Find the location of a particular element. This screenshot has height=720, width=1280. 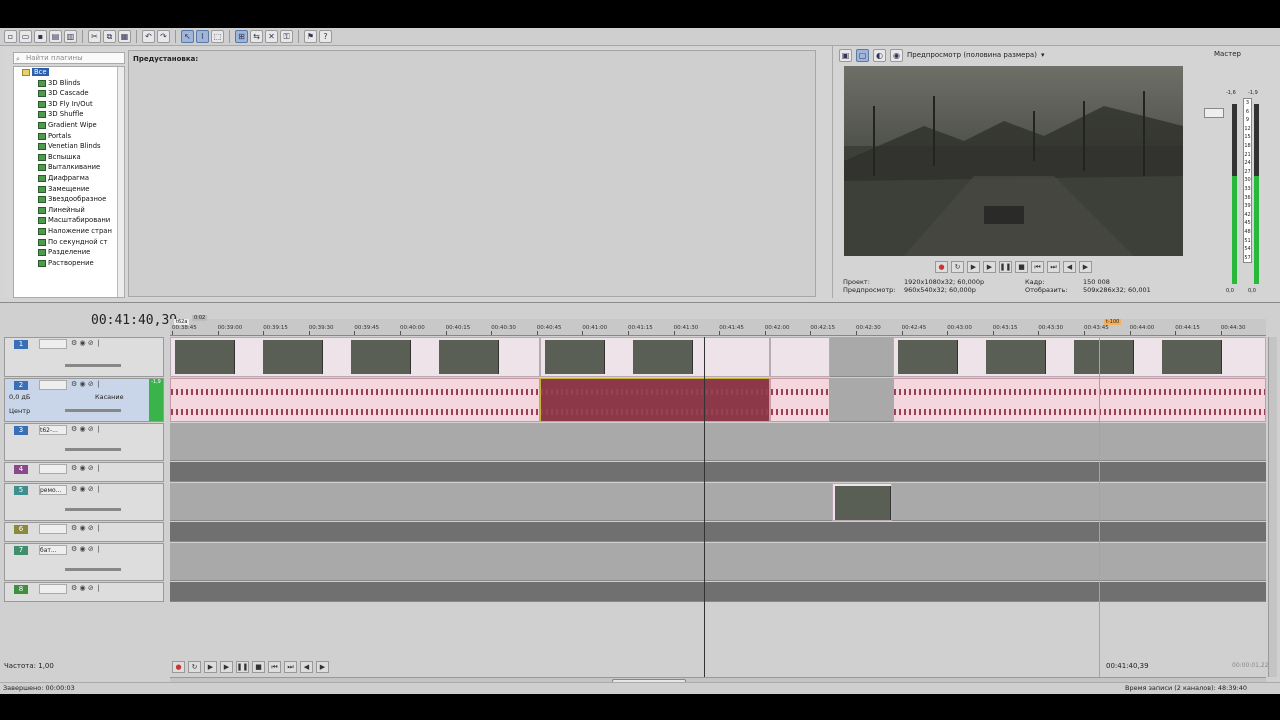

go-end-icon: ⏭ is located at coordinates (1053, 267).